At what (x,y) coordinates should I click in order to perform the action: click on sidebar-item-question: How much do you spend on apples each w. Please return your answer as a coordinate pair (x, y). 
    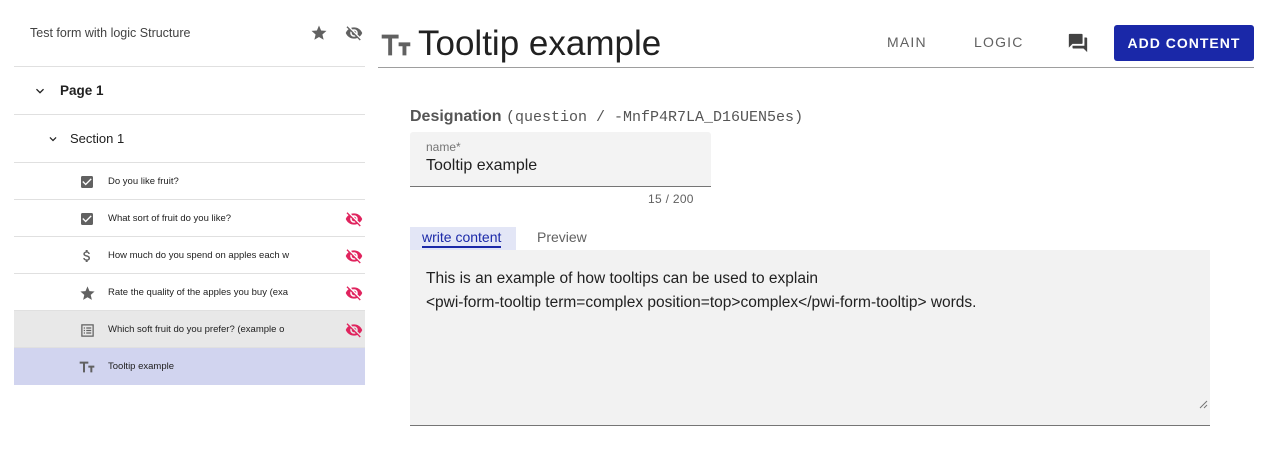
    Looking at the image, I should click on (189, 255).